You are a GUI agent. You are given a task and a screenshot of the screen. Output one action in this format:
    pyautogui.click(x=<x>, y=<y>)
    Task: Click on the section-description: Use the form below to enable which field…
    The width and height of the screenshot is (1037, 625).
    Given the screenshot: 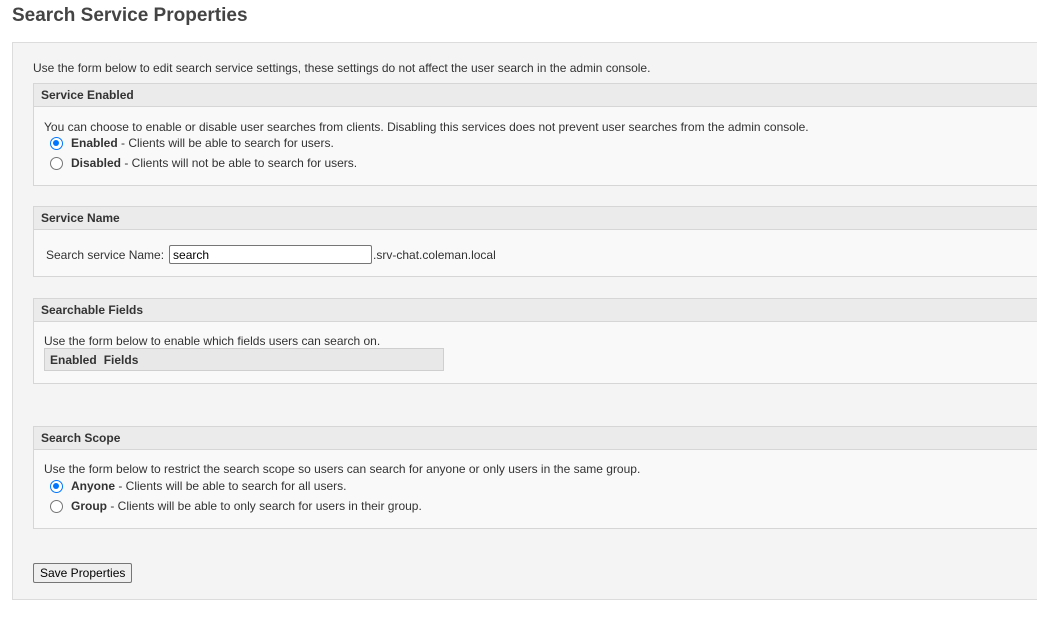 What is the action you would take?
    pyautogui.click(x=212, y=341)
    